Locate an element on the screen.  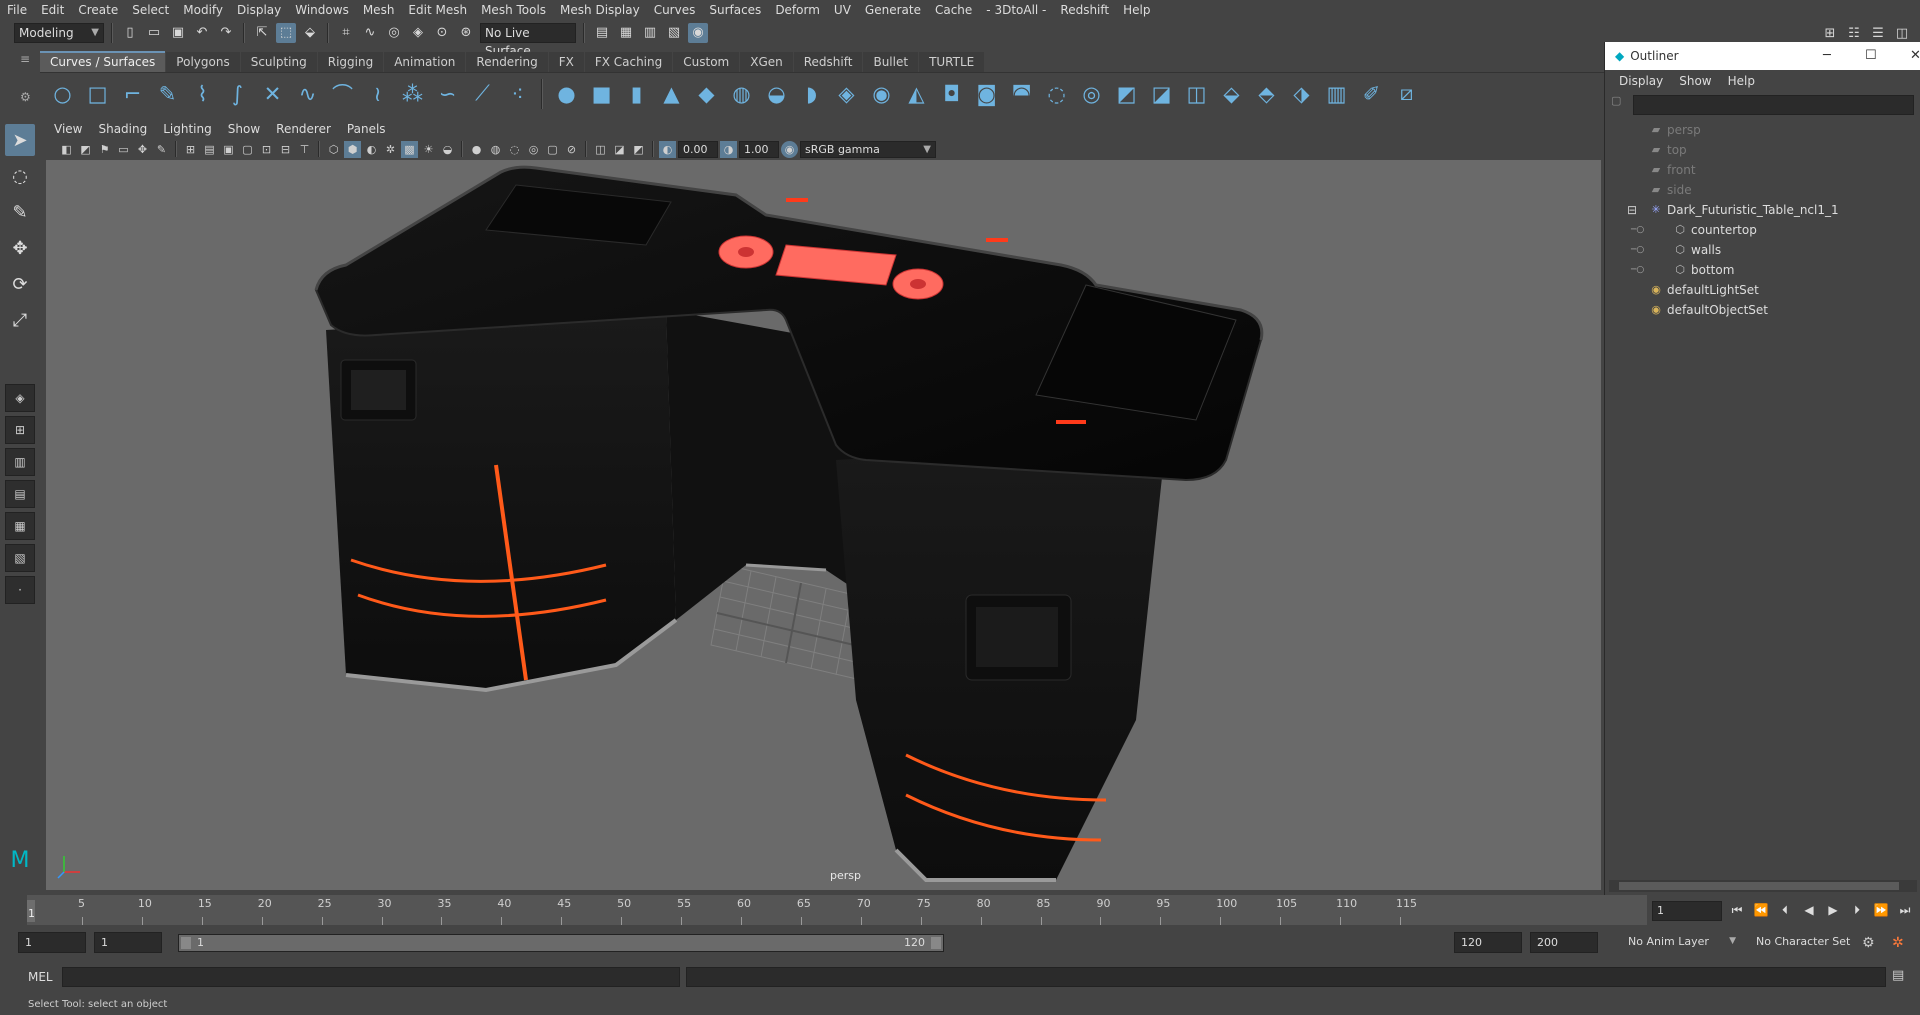
rotate-tool-icon: ⟳ is located at coordinates (20, 284).